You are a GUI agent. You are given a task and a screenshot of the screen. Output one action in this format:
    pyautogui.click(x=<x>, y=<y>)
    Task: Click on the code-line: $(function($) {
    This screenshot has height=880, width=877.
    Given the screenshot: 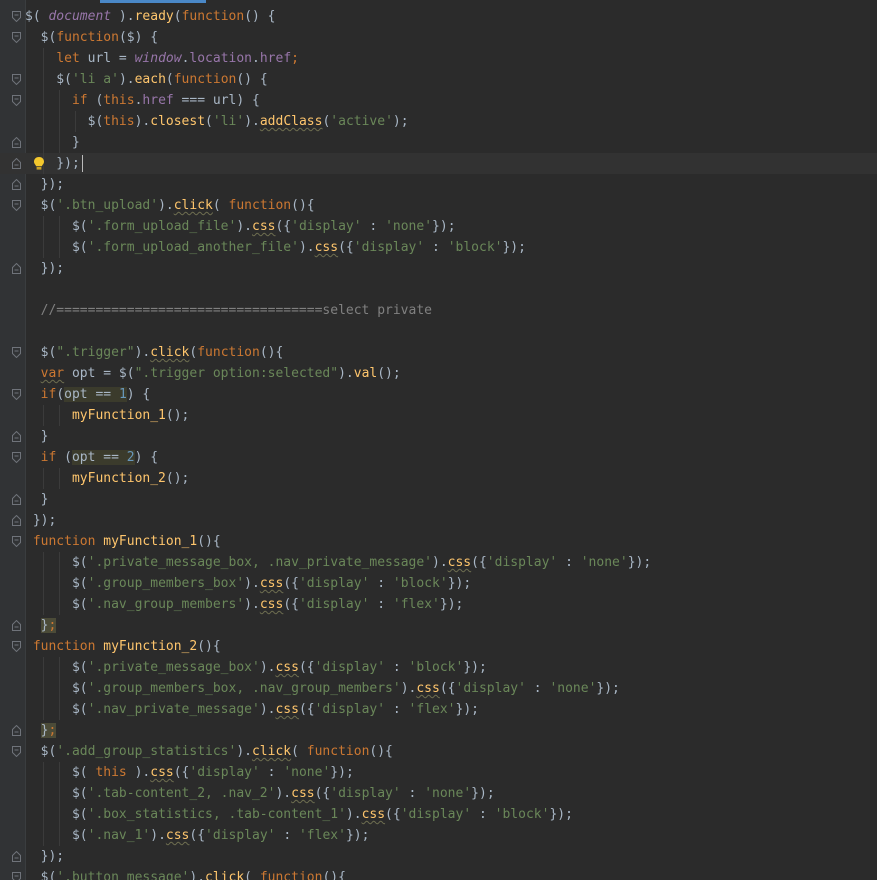 What is the action you would take?
    pyautogui.click(x=438, y=37)
    